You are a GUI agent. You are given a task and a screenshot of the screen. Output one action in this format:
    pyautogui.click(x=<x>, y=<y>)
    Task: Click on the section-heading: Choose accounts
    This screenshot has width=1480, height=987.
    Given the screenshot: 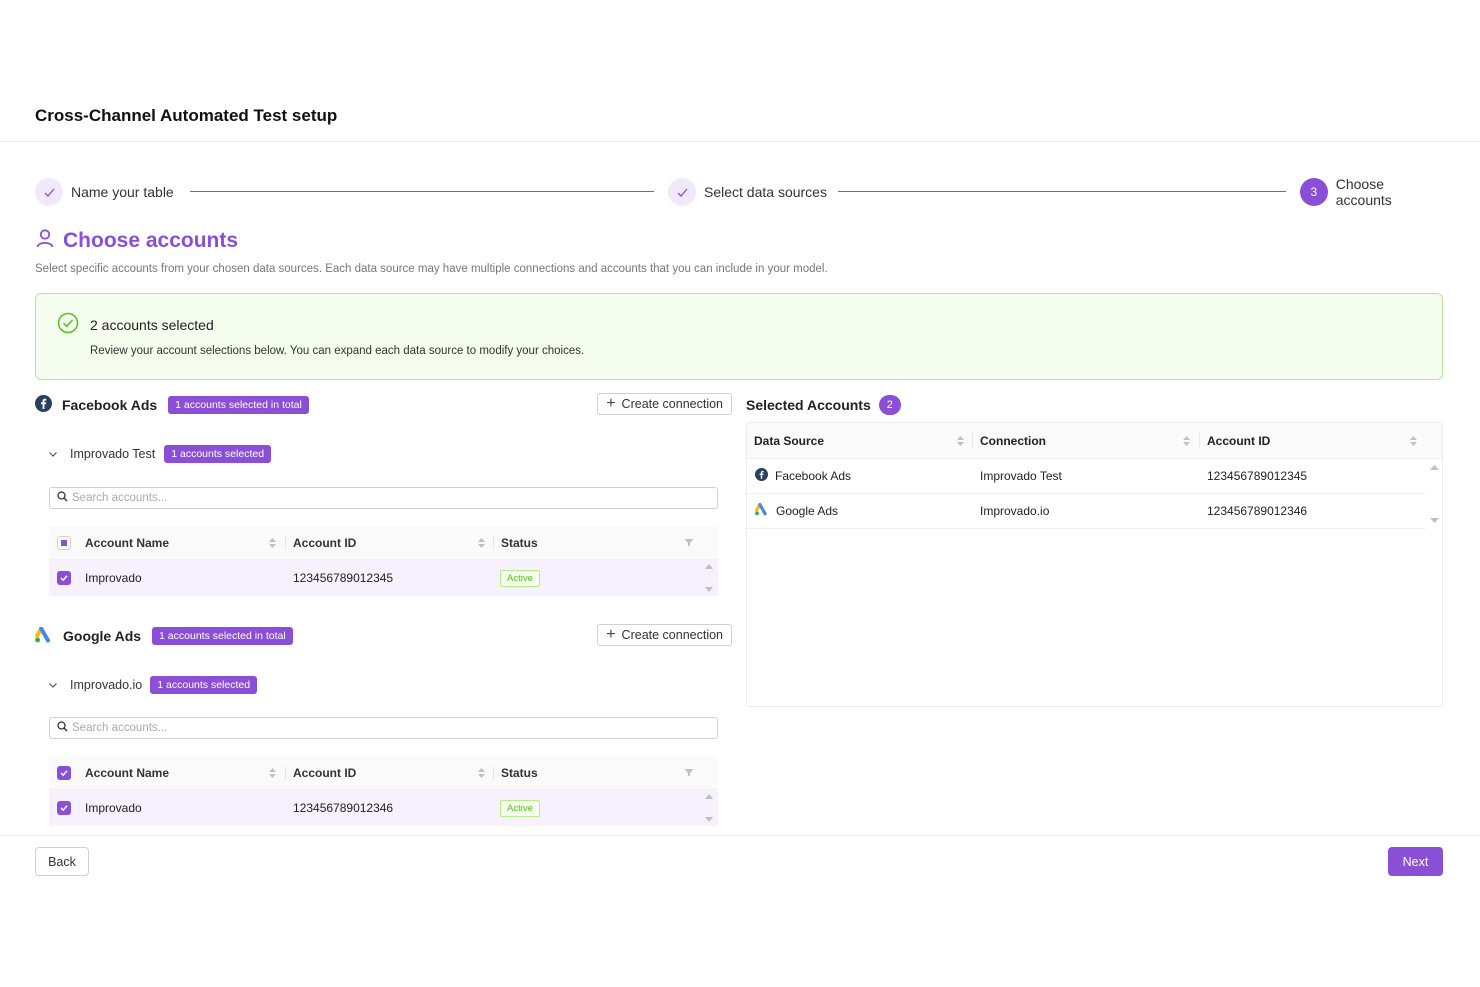 What is the action you would take?
    pyautogui.click(x=136, y=241)
    